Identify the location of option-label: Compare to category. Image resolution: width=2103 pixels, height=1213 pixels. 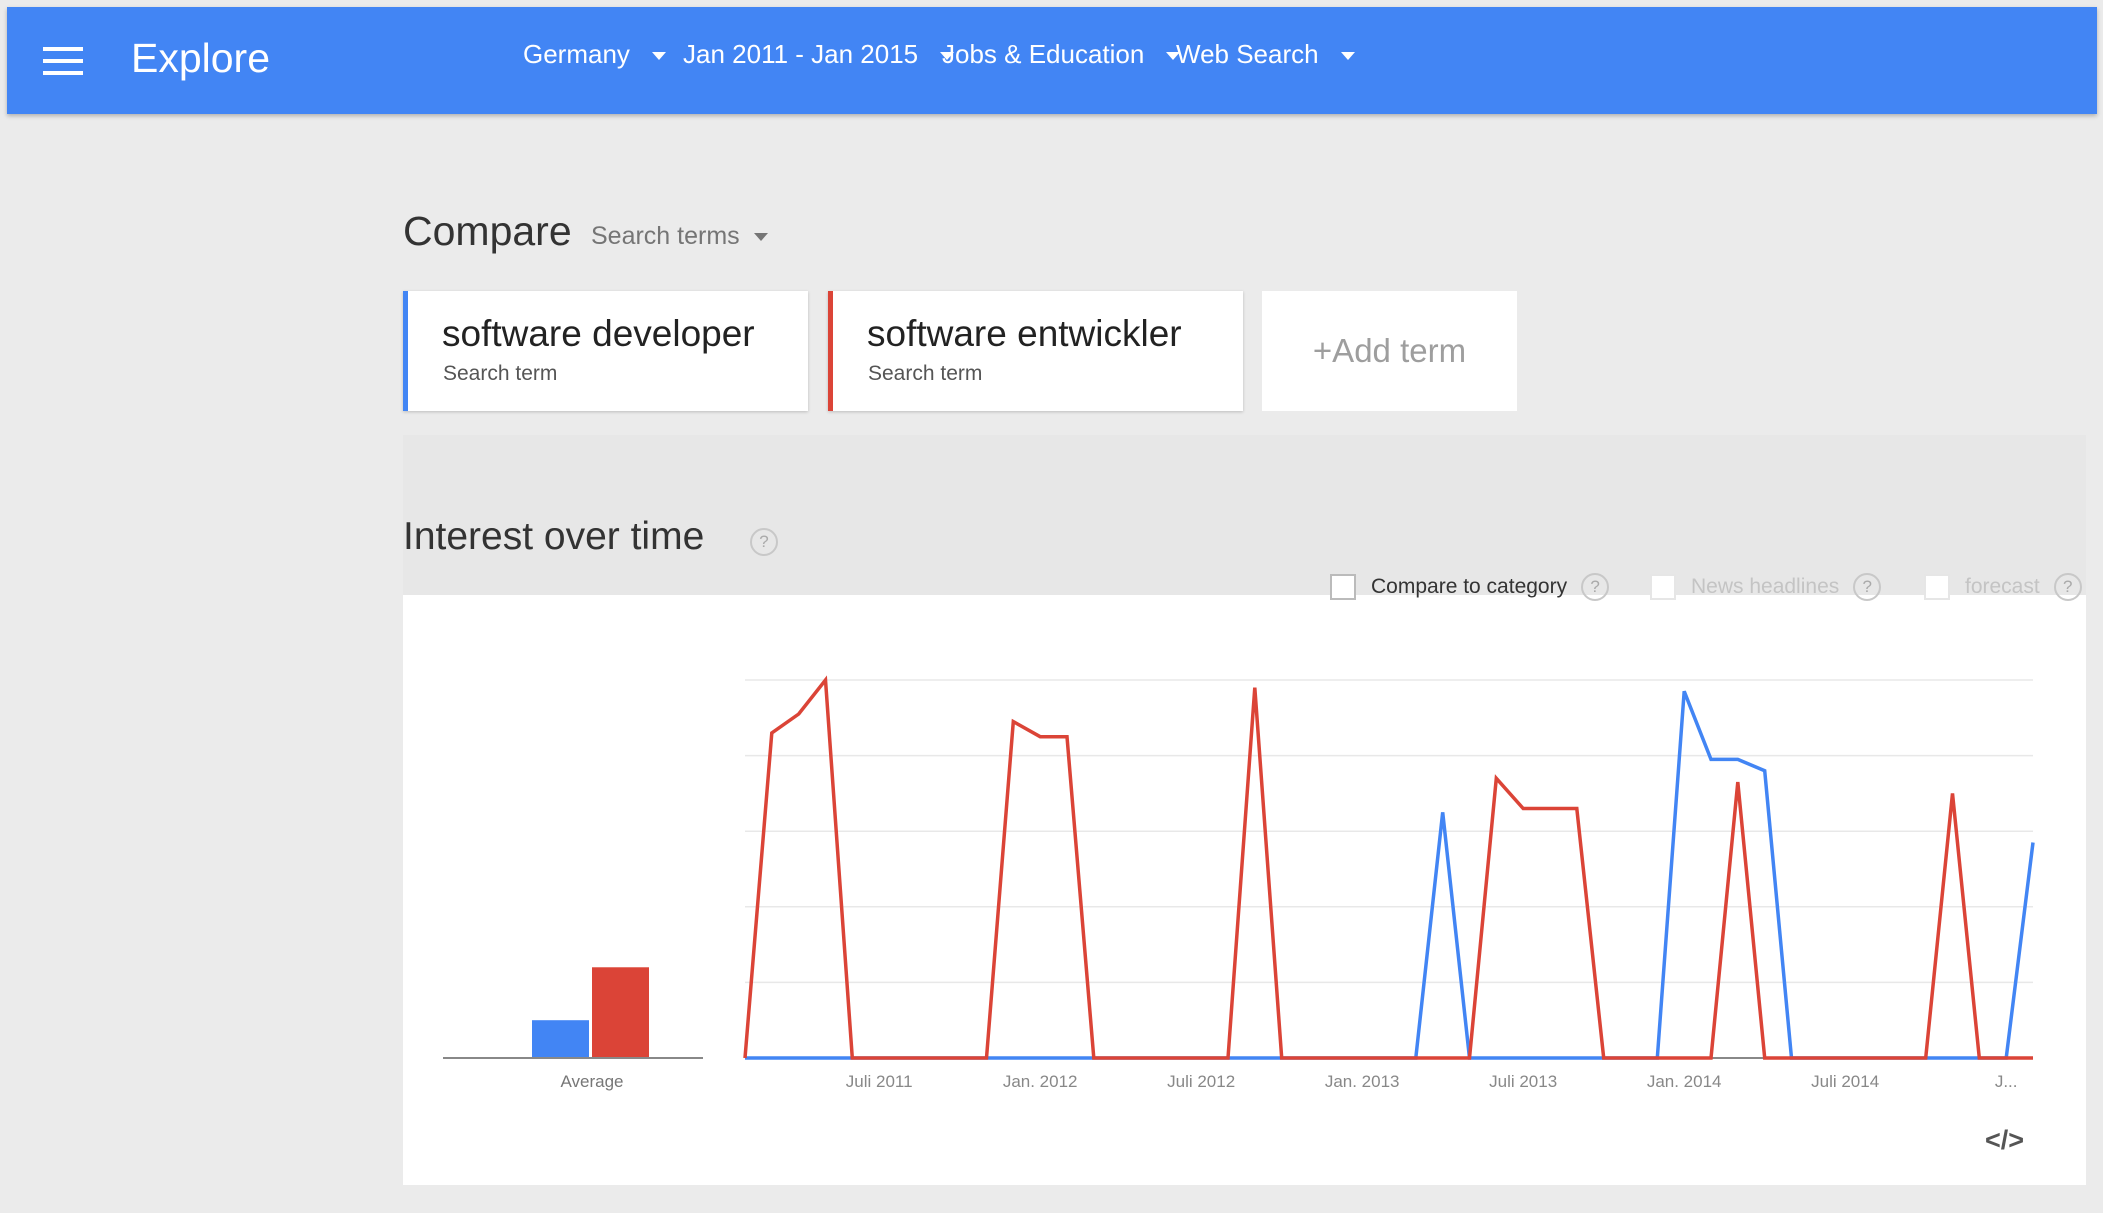
(1469, 586).